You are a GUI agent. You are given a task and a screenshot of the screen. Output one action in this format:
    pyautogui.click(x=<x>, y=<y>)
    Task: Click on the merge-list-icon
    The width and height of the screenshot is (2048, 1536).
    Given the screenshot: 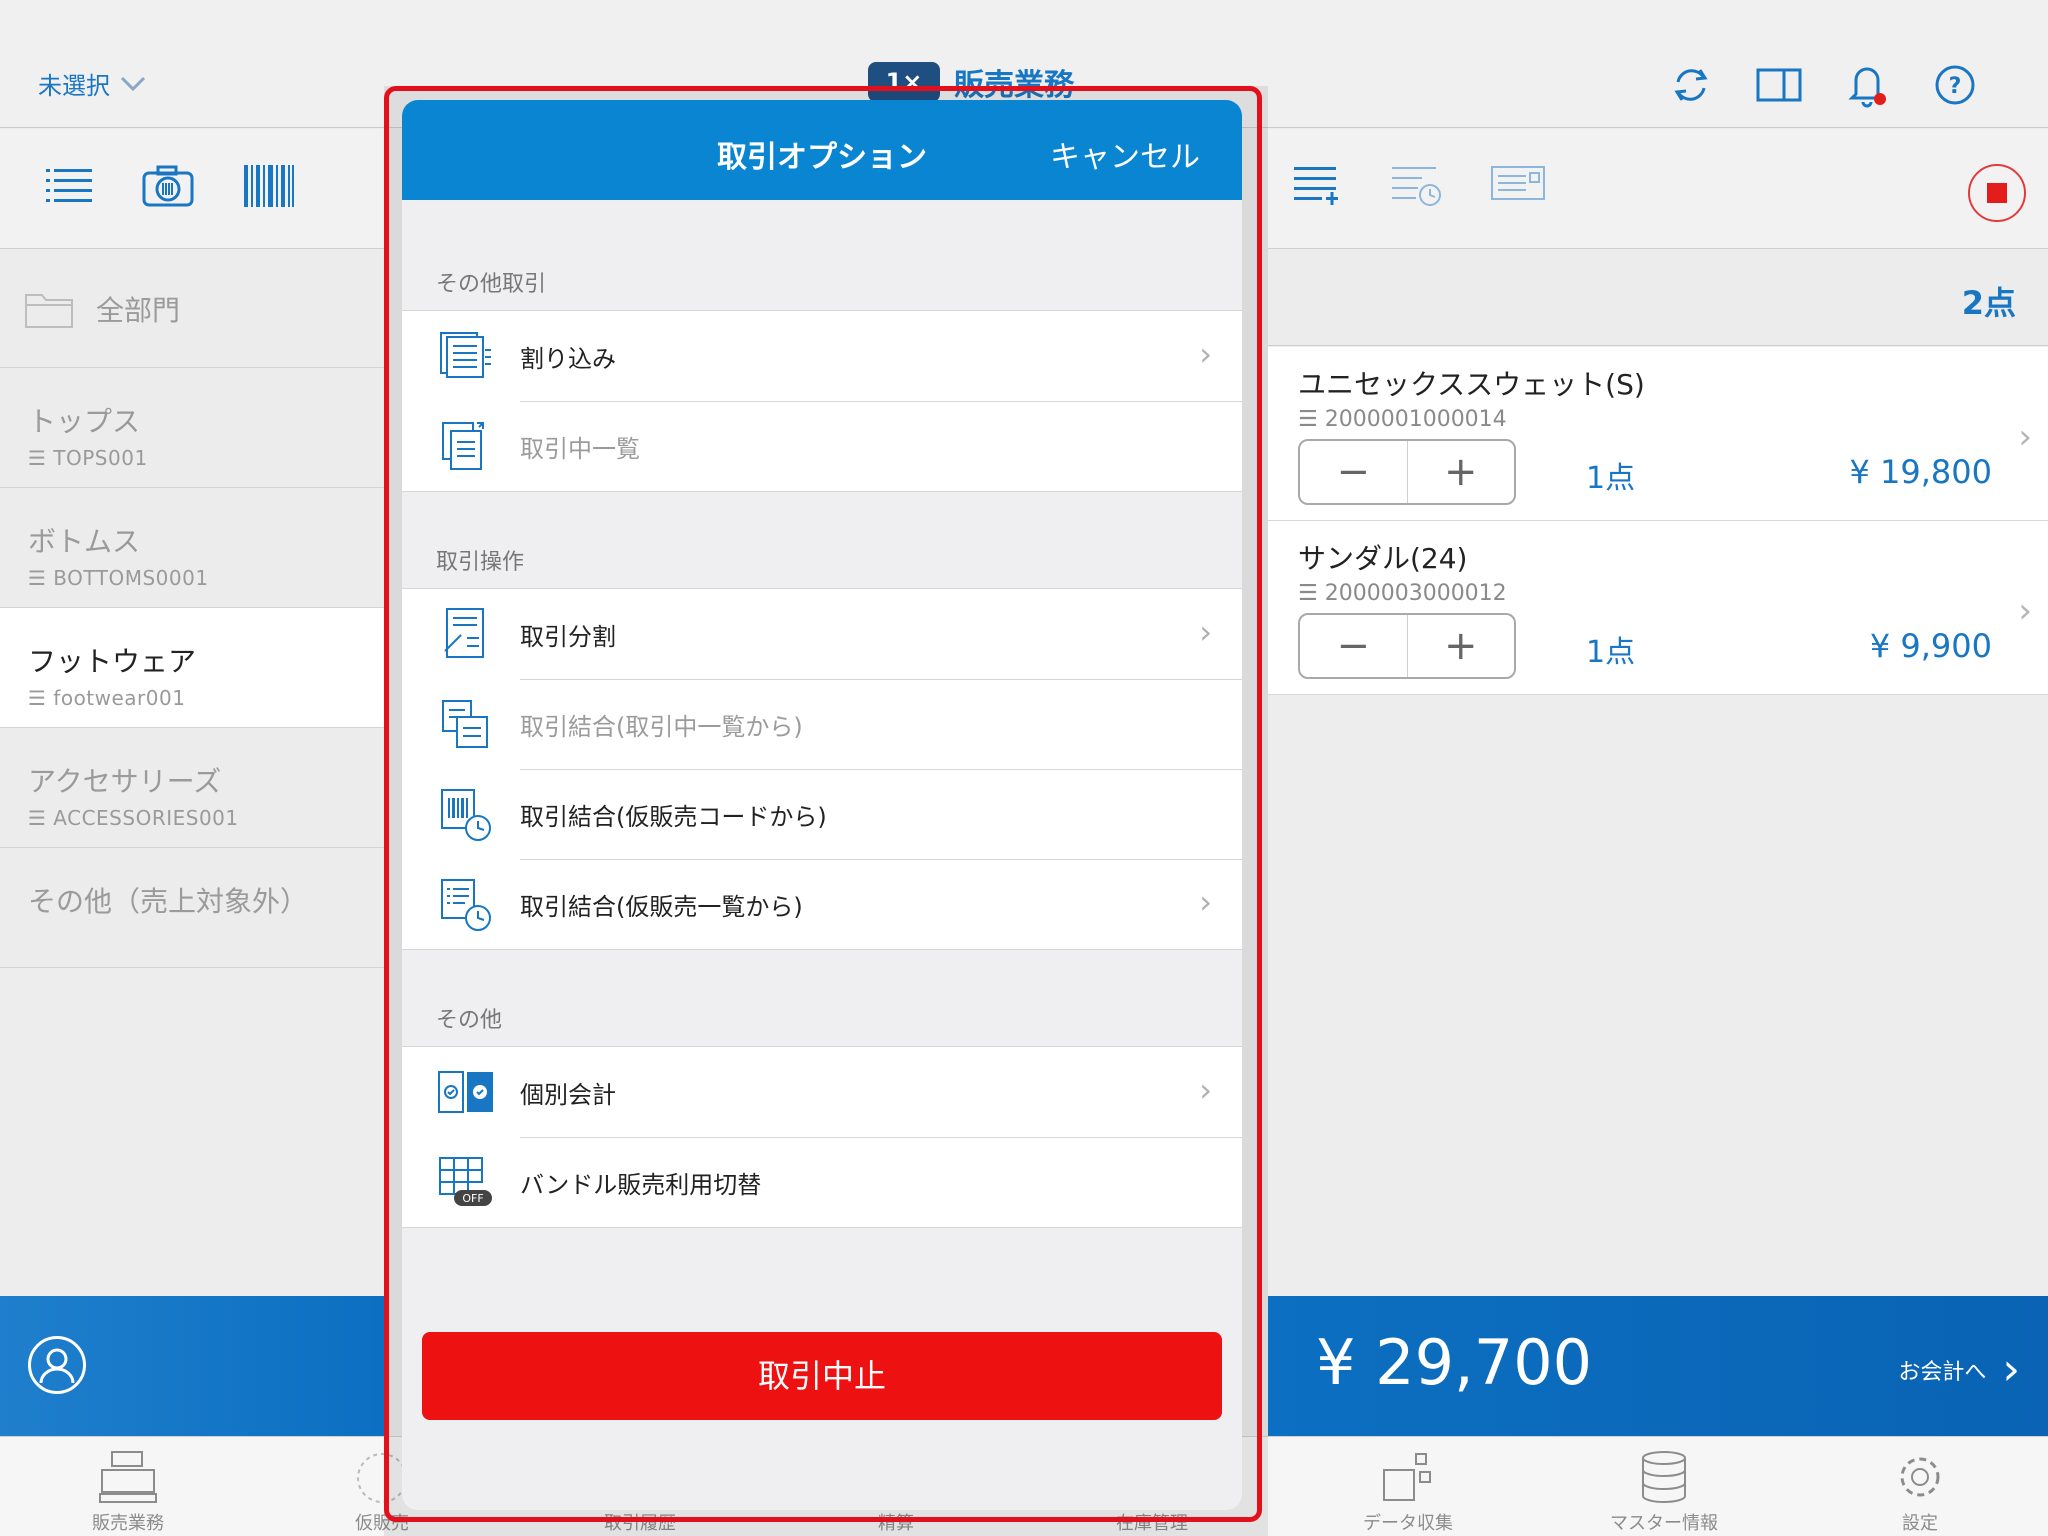 What is the action you would take?
    pyautogui.click(x=465, y=724)
    